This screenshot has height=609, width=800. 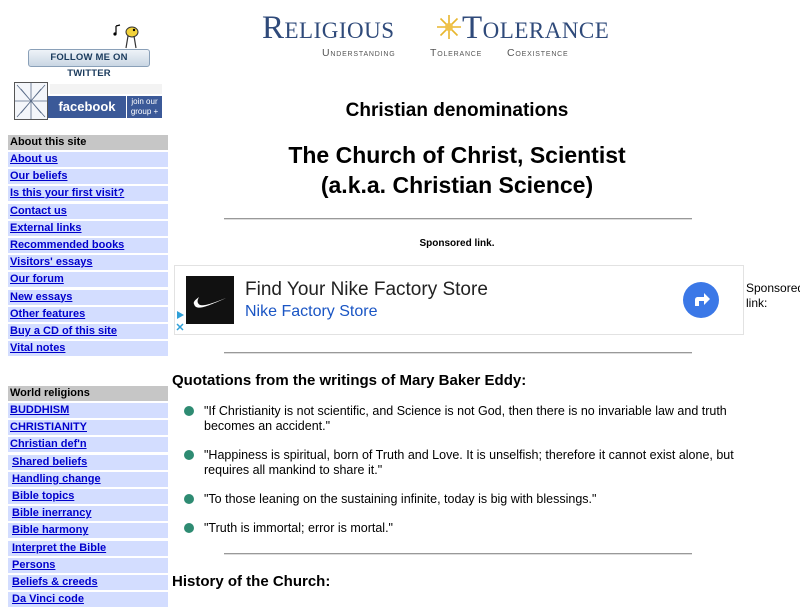 I want to click on logo-word-religious: Religious, so click(x=328, y=28).